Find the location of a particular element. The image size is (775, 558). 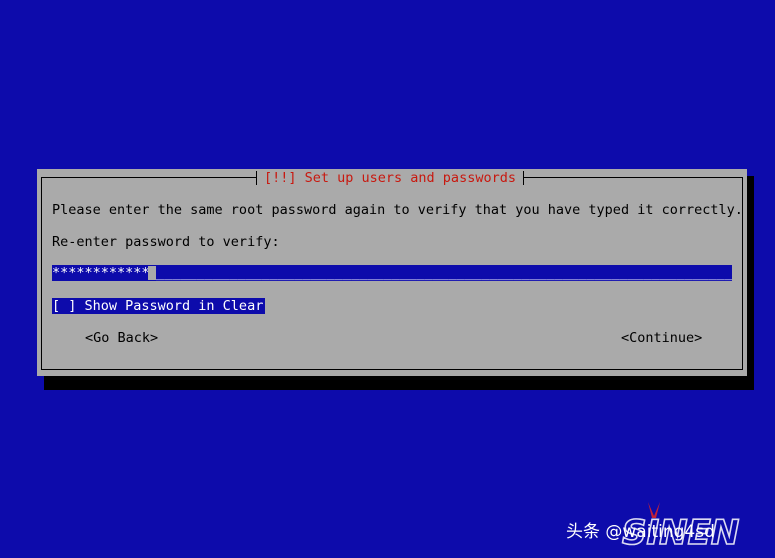

logo-text: SINEN is located at coordinates (680, 532).